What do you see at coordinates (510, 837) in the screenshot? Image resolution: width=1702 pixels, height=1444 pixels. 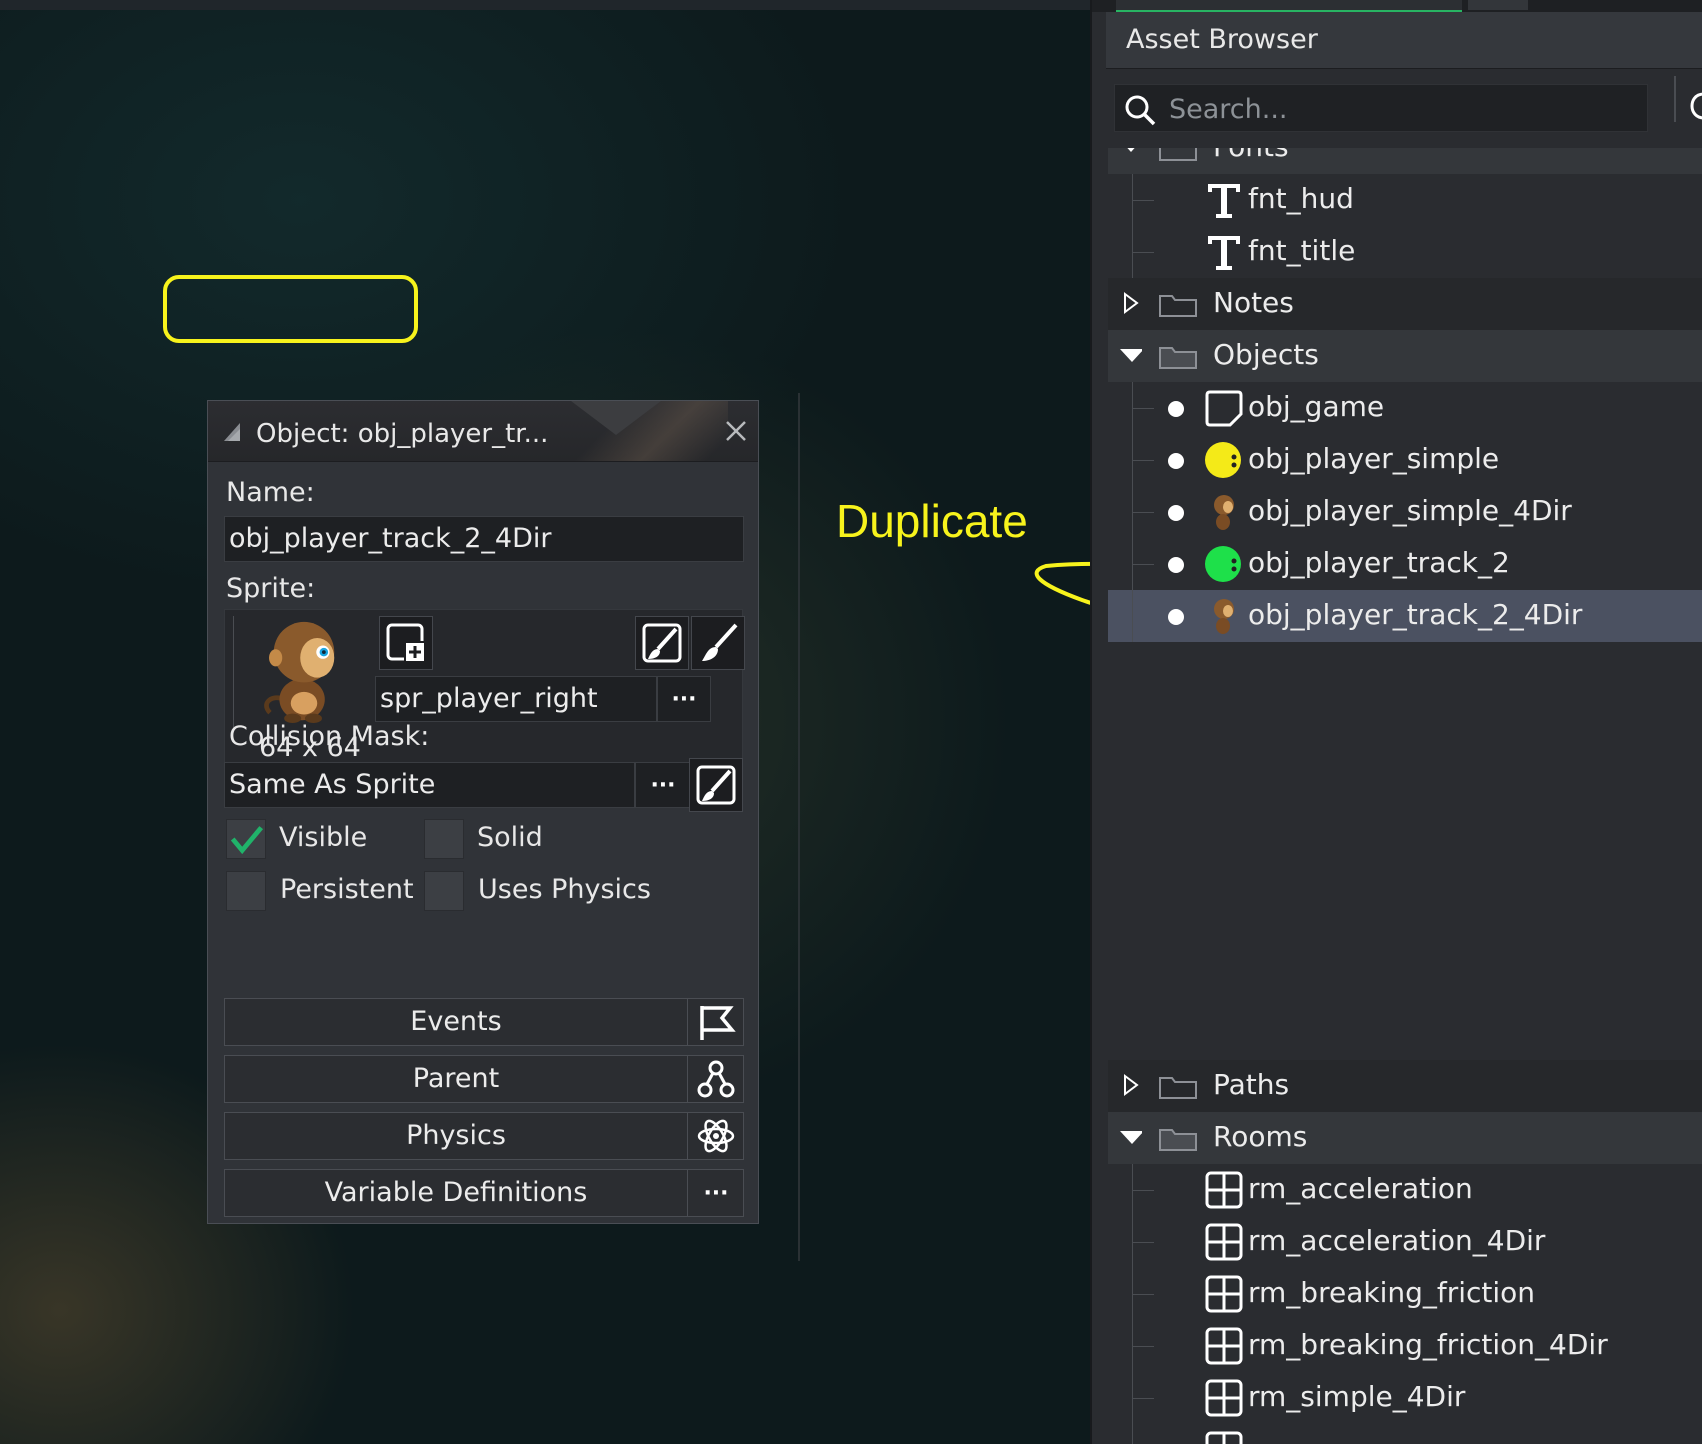 I see `solid-label: Solid` at bounding box center [510, 837].